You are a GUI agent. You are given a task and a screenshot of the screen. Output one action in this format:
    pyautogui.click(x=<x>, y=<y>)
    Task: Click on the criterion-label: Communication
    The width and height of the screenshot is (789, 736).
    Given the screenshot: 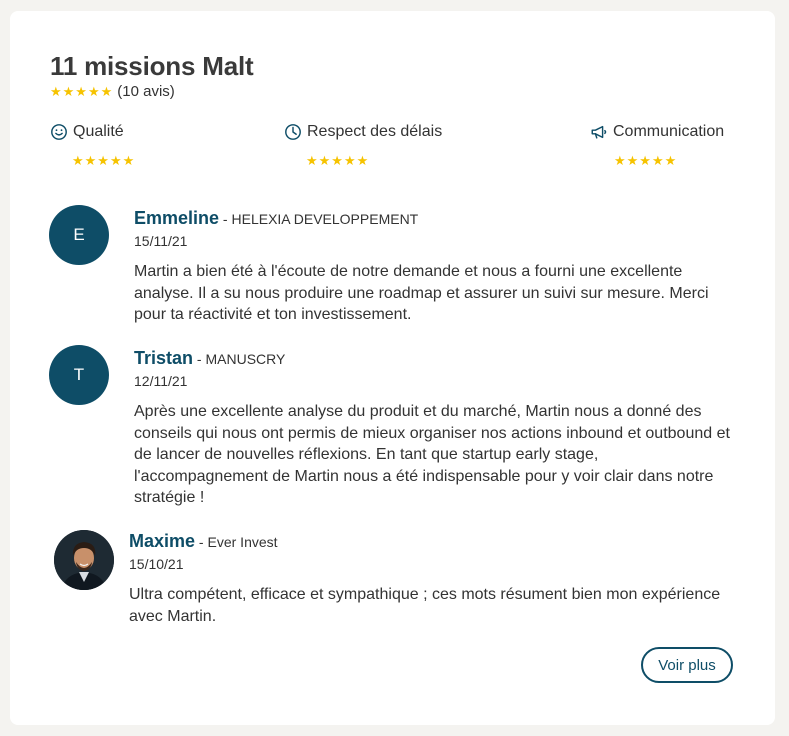 What is the action you would take?
    pyautogui.click(x=669, y=131)
    